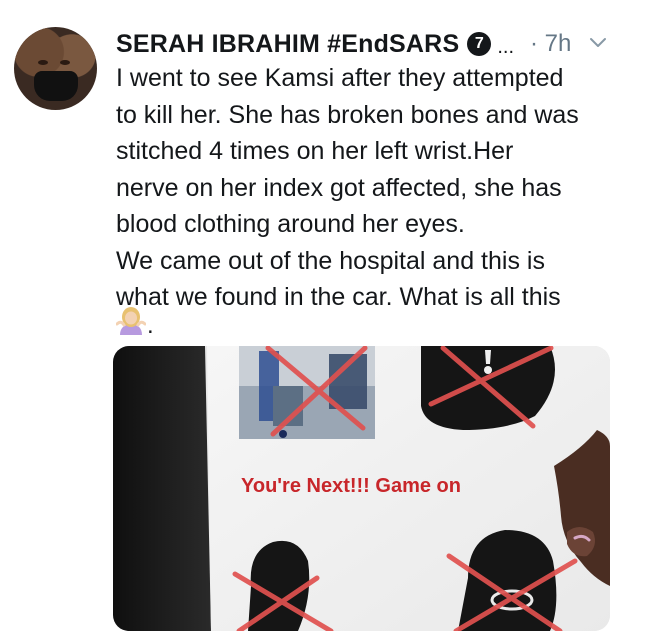 This screenshot has width=650, height=635. Describe the element at coordinates (550, 44) in the screenshot. I see `tweet-timestamp: · 7h` at that location.